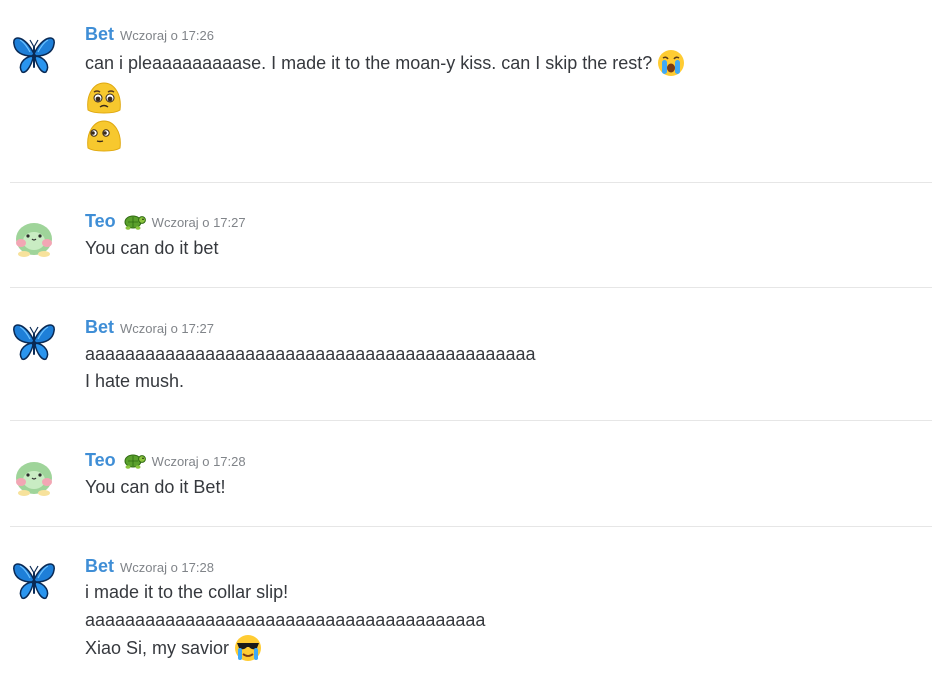 This screenshot has height=681, width=947. I want to click on pleading-blob-icon, so click(104, 98).